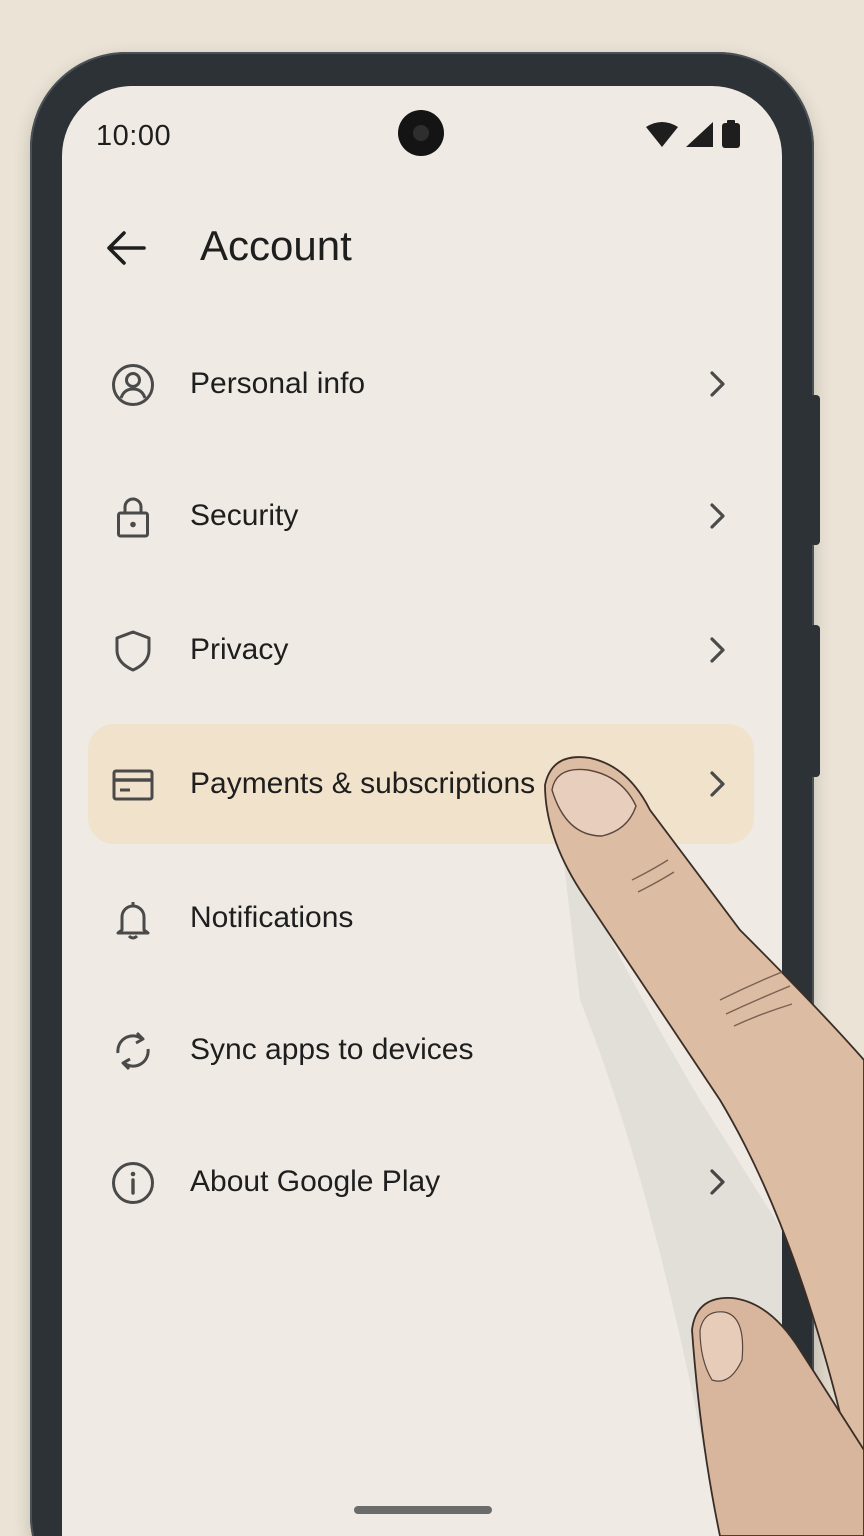 Image resolution: width=864 pixels, height=1536 pixels. I want to click on menu-item-label: Security, so click(244, 515).